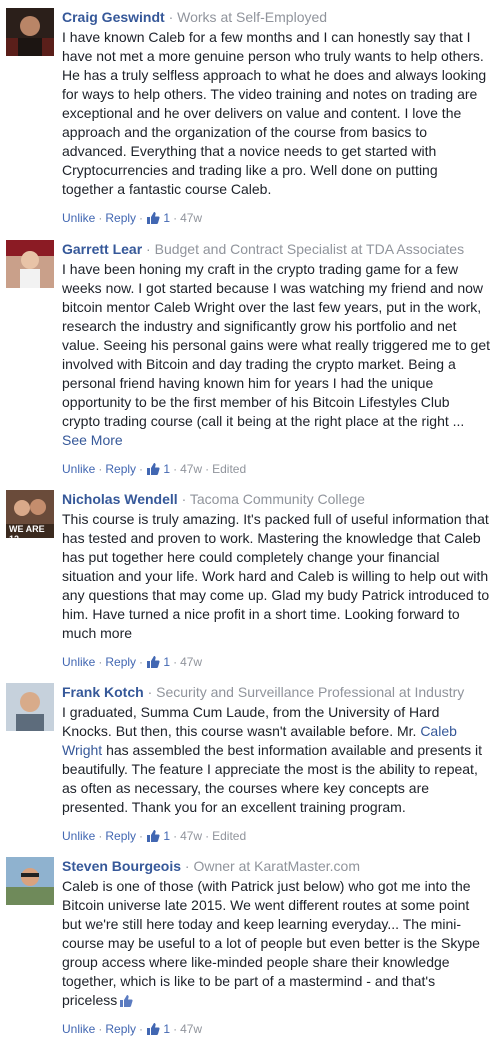 The width and height of the screenshot is (497, 1042). I want to click on author-subtitle: Tacoma Community College, so click(277, 499).